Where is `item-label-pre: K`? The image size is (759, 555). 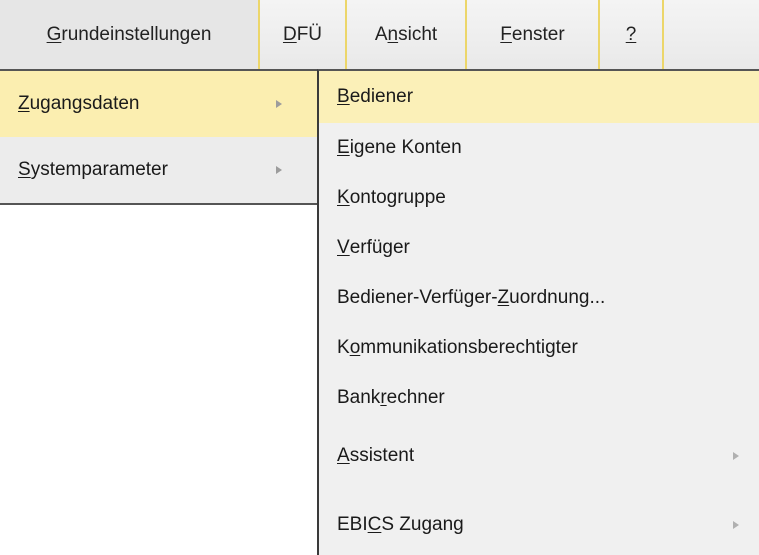
item-label-pre: K is located at coordinates (343, 347).